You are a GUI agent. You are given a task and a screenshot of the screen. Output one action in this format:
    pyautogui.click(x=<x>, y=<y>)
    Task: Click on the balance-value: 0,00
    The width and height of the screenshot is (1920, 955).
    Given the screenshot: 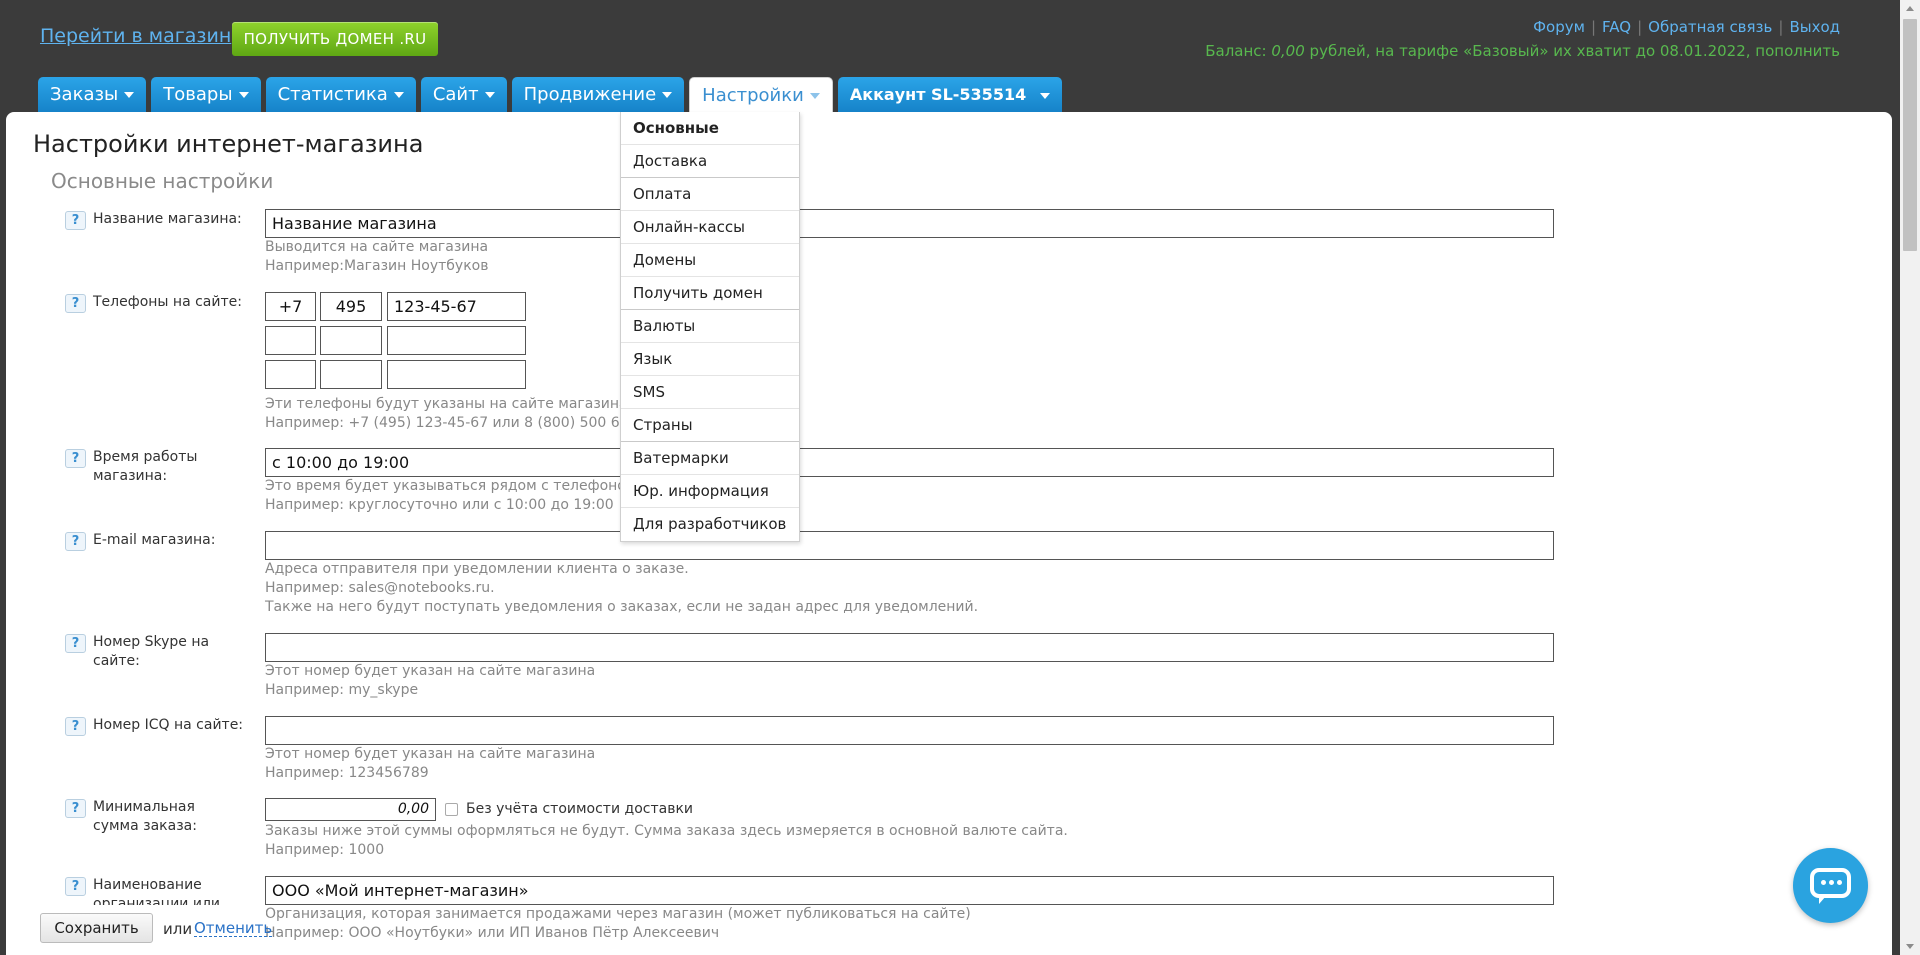 What is the action you would take?
    pyautogui.click(x=1288, y=51)
    